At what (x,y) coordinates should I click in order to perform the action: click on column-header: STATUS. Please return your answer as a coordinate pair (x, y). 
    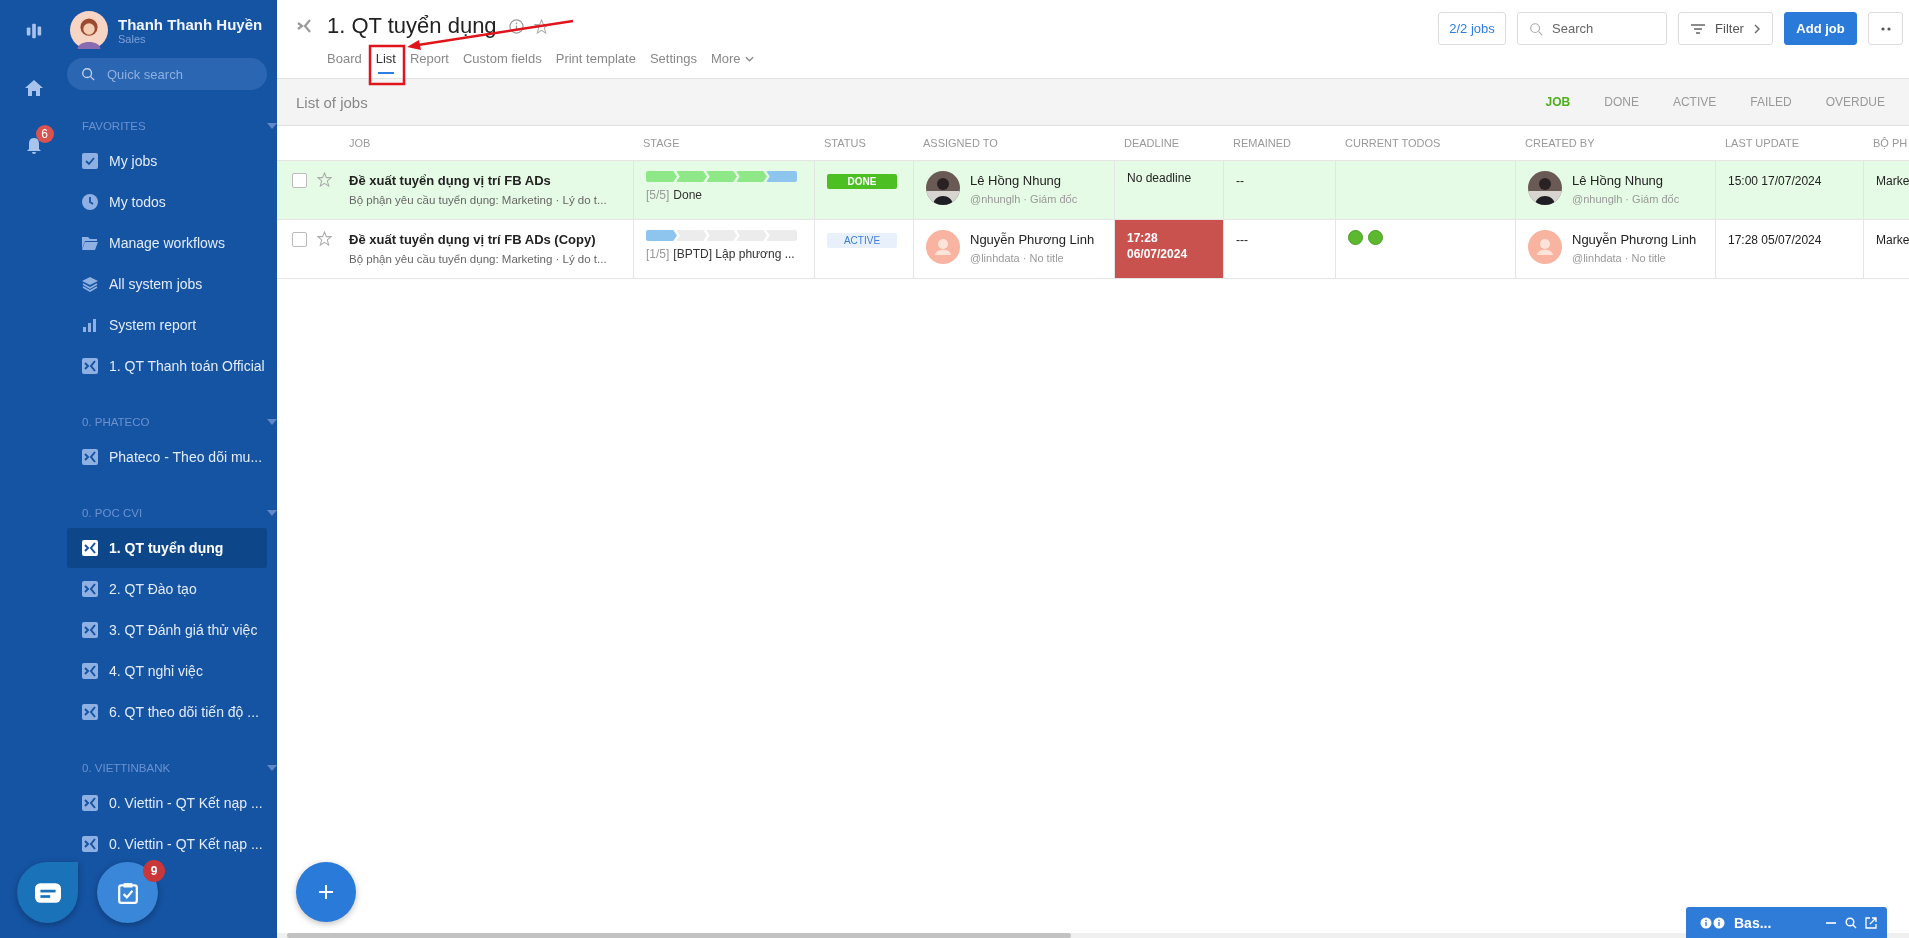
    Looking at the image, I should click on (845, 143).